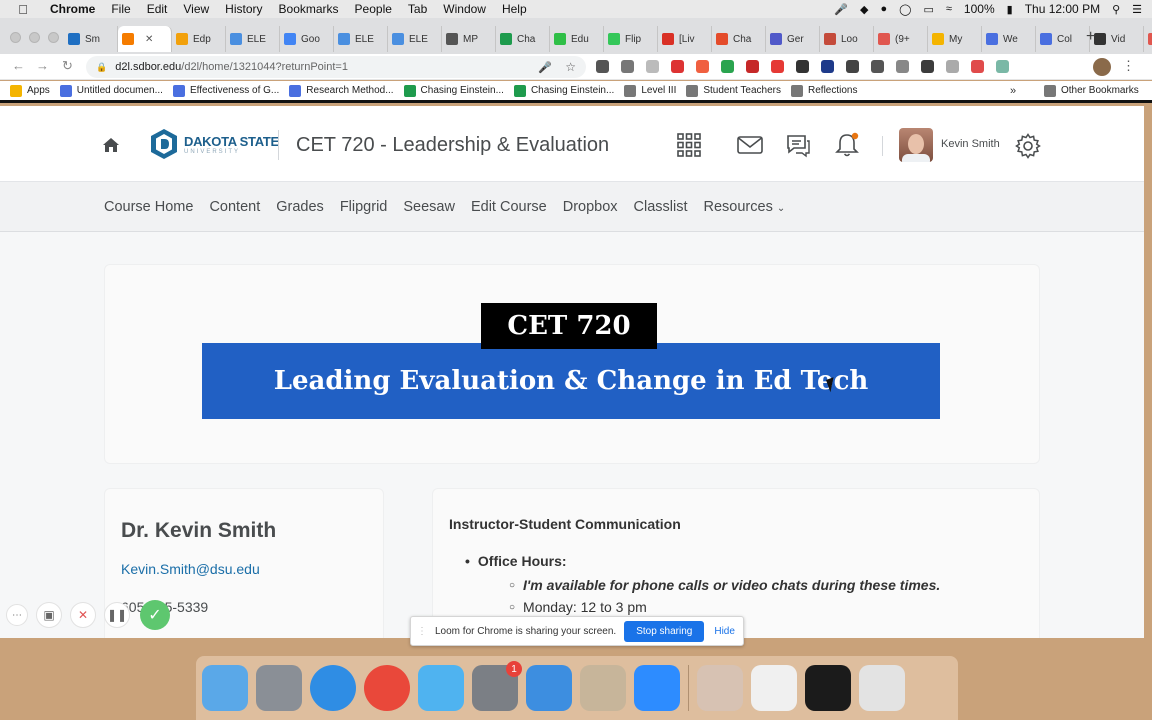 The width and height of the screenshot is (1152, 720). I want to click on battery-percent: 100%, so click(979, 9).